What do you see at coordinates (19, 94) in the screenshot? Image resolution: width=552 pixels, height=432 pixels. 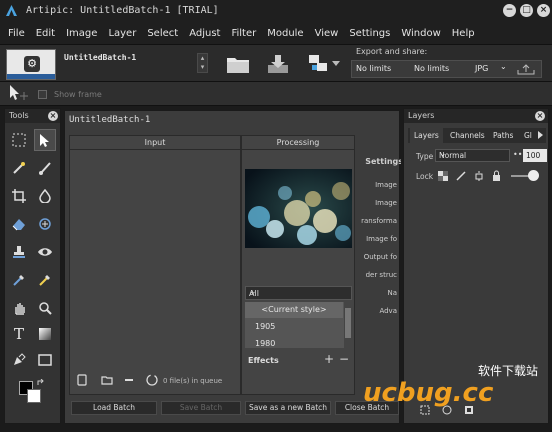 I see `move-tool-icon` at bounding box center [19, 94].